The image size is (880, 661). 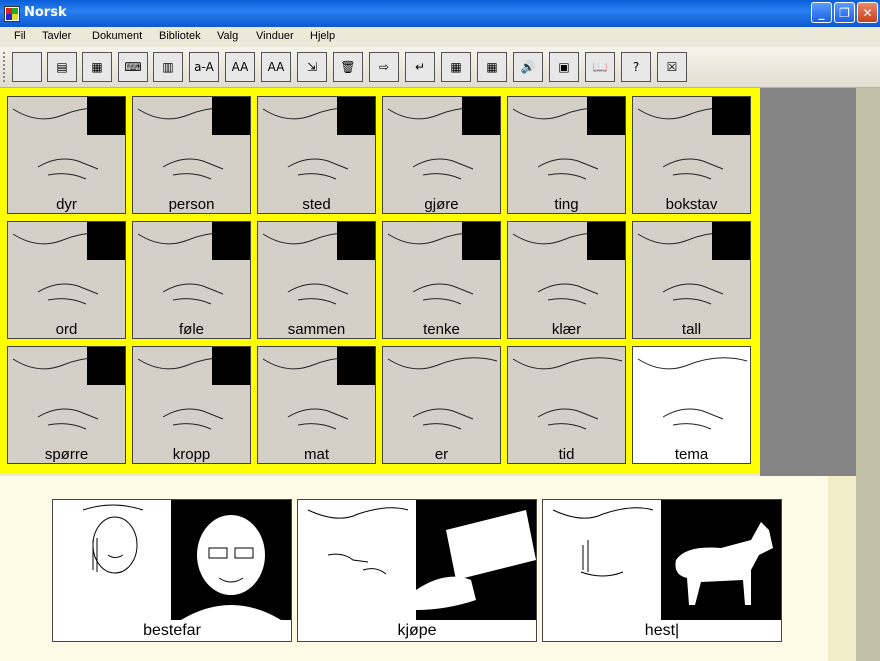 I want to click on calculator-button: ▥, so click(x=168, y=67).